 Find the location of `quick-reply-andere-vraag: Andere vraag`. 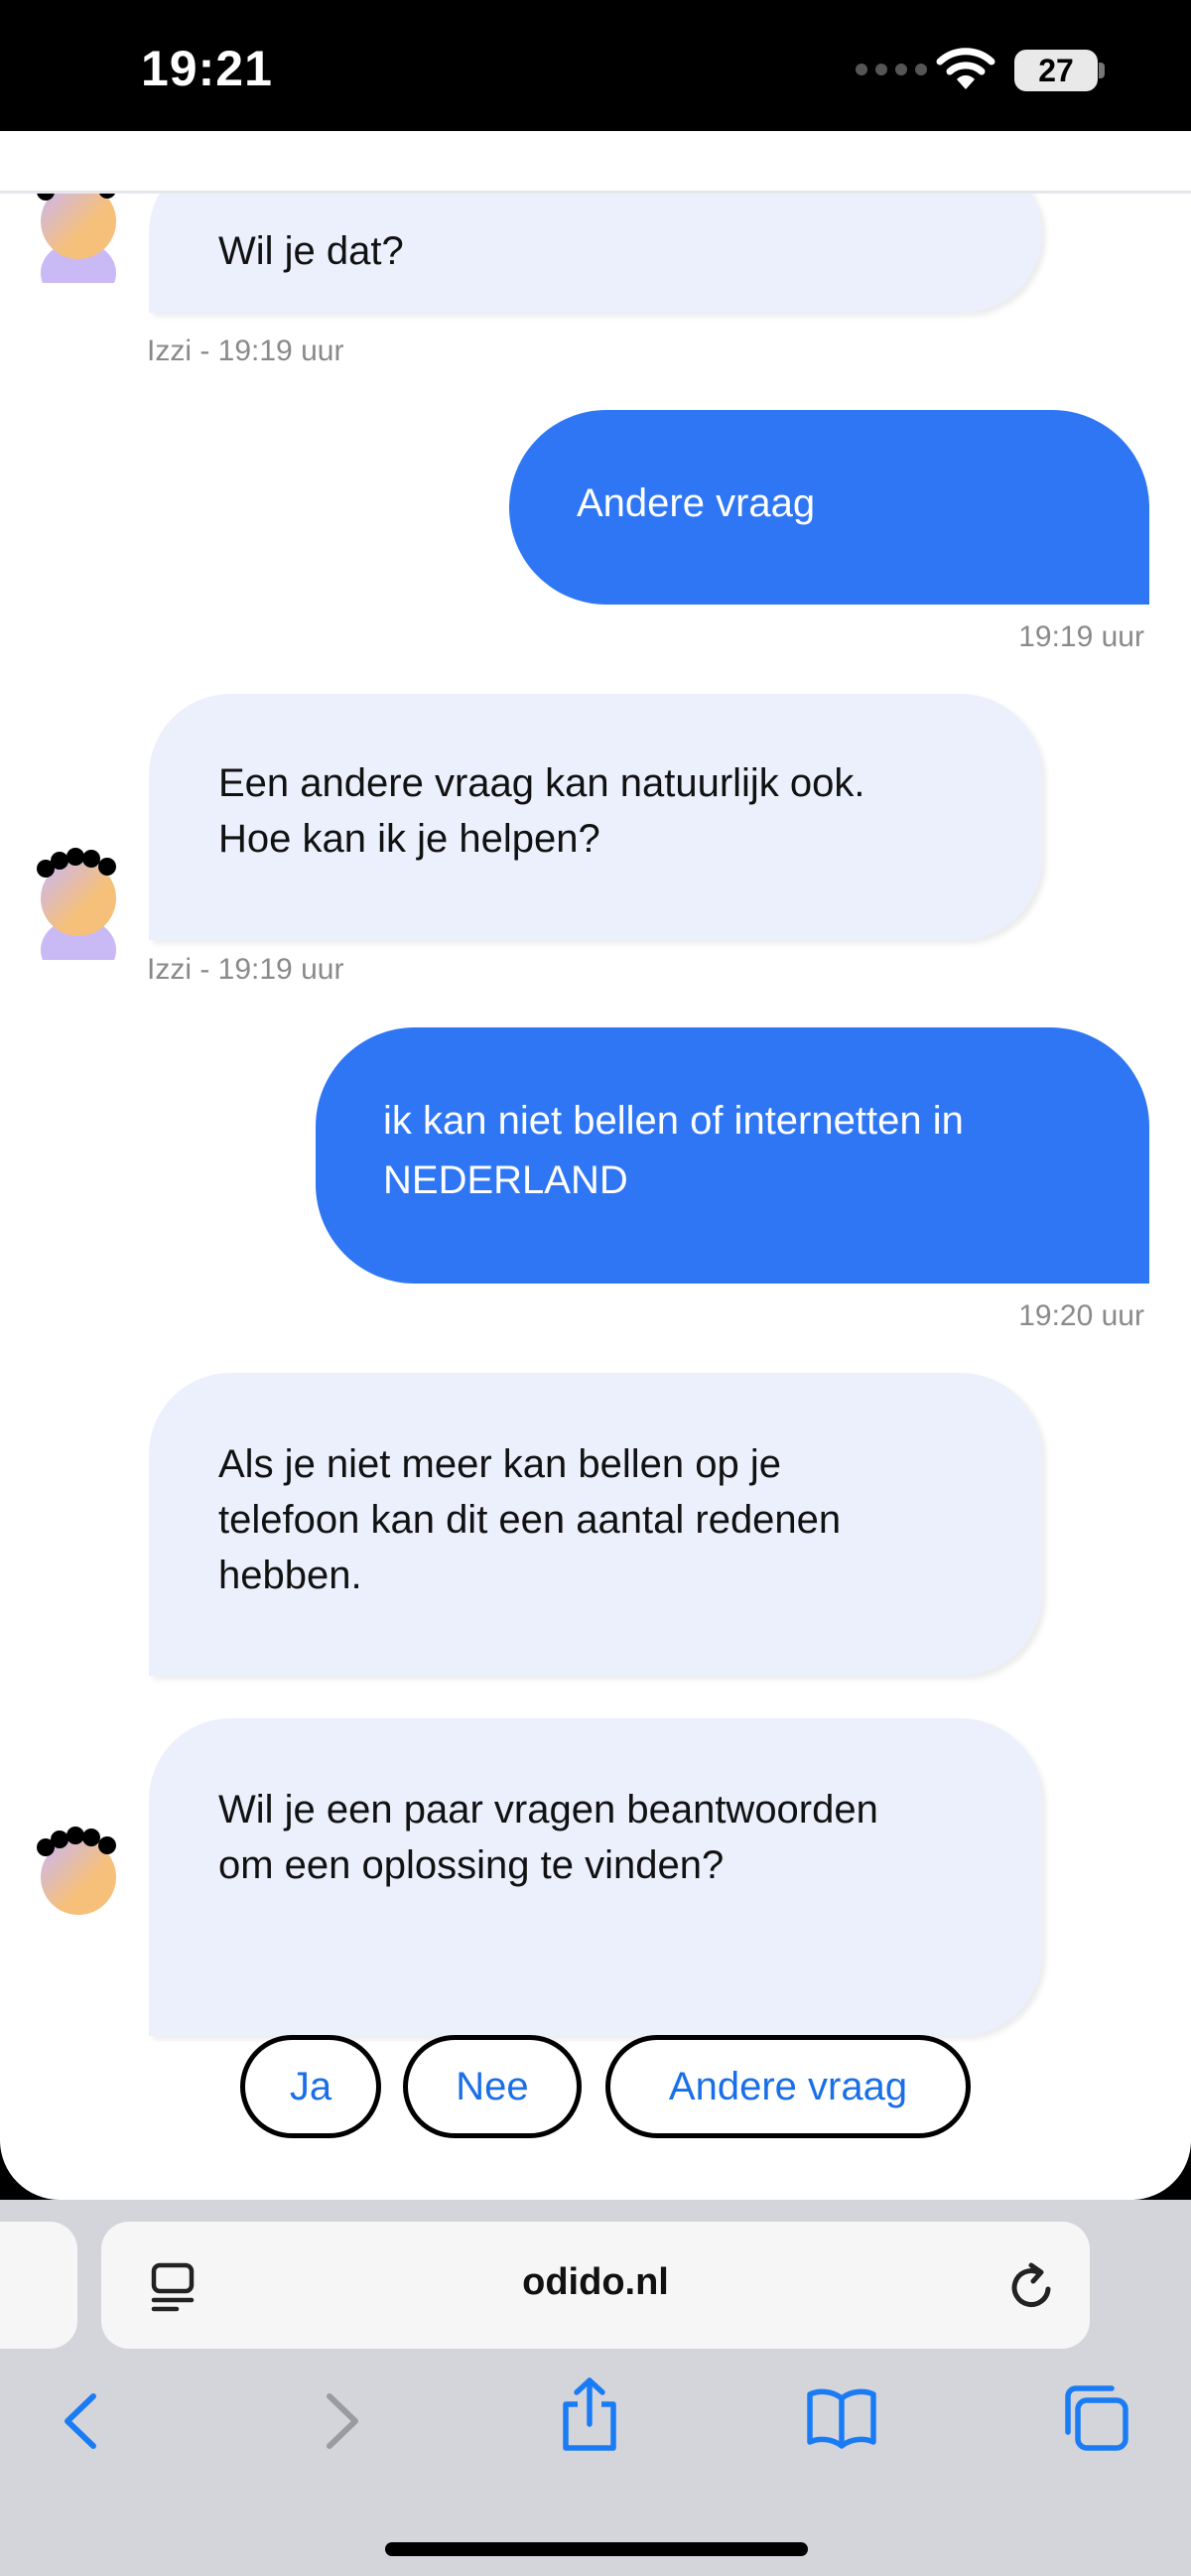

quick-reply-andere-vraag: Andere vraag is located at coordinates (788, 2086).